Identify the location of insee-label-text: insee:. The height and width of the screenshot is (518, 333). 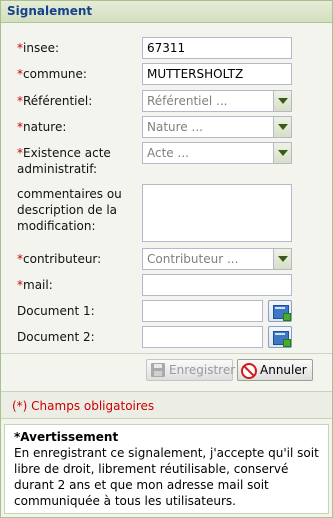
(41, 48).